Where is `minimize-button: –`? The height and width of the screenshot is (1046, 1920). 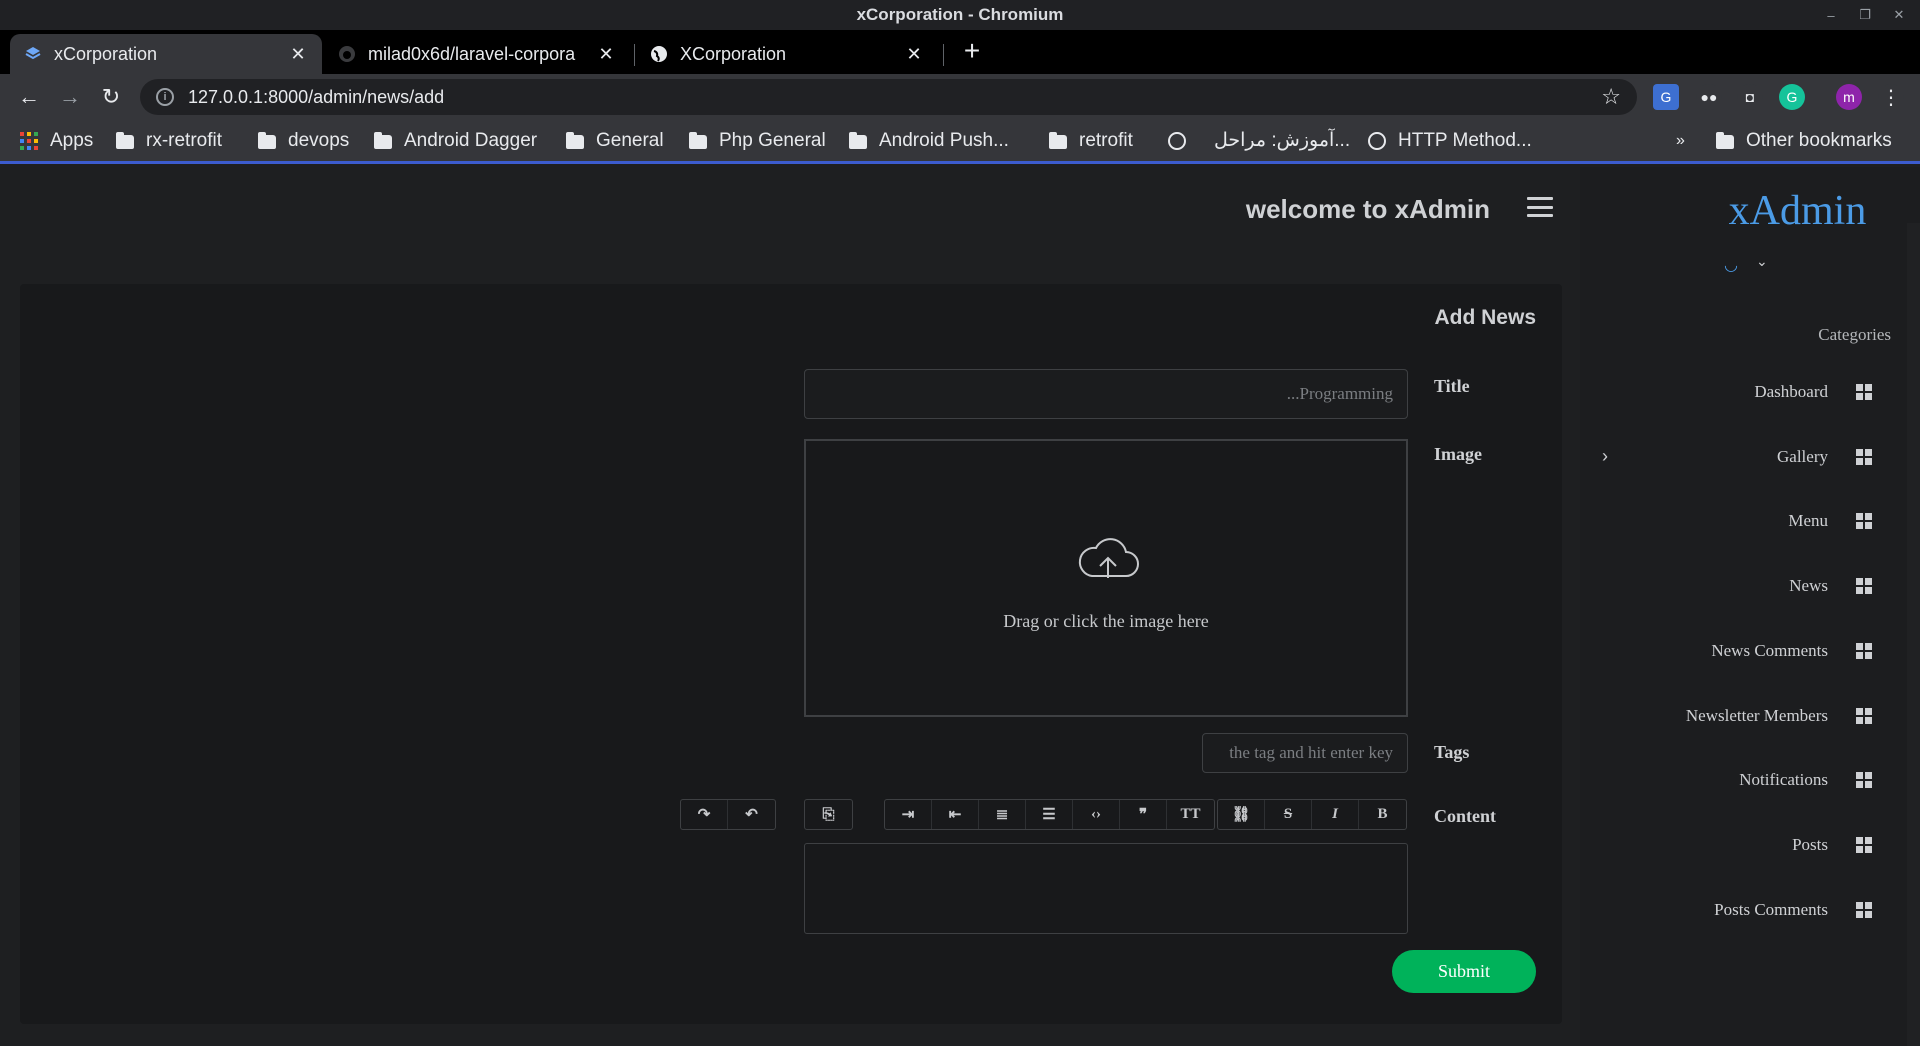
minimize-button: – is located at coordinates (1831, 15).